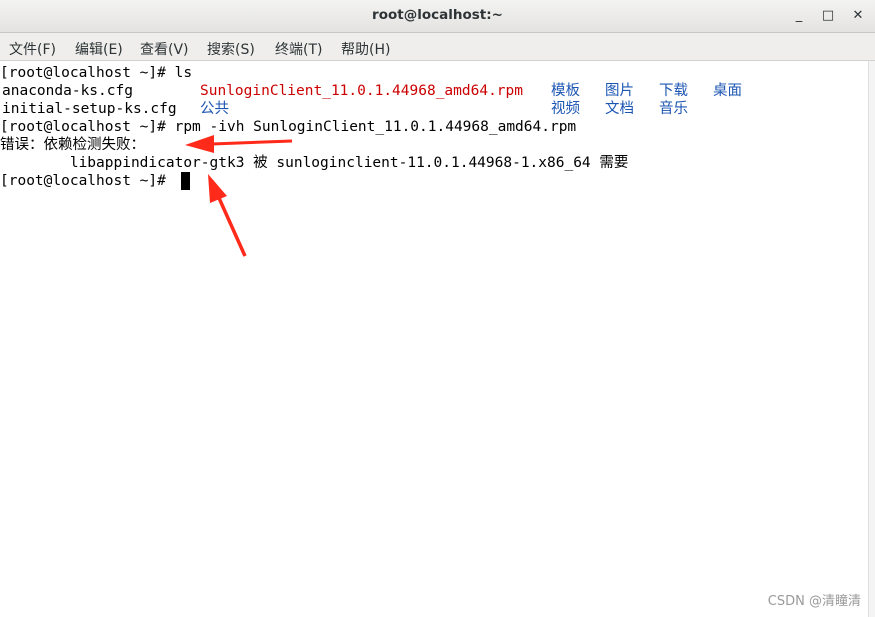 This screenshot has width=875, height=617. Describe the element at coordinates (99, 49) in the screenshot. I see `menu-edit: 编辑(E)` at that location.